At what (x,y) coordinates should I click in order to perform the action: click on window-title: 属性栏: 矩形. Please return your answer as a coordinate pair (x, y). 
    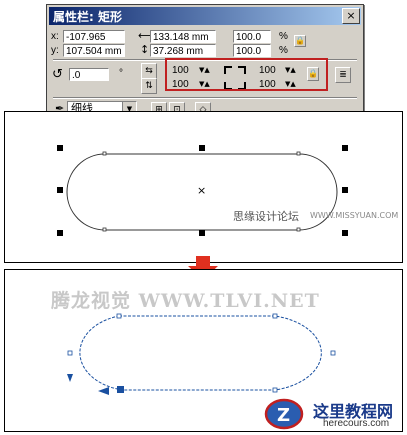
    Looking at the image, I should click on (87, 17).